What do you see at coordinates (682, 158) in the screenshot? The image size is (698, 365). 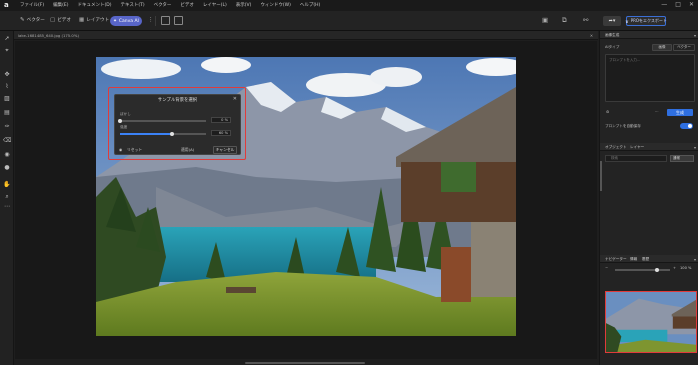 I see `blend-mode-select: 通常` at bounding box center [682, 158].